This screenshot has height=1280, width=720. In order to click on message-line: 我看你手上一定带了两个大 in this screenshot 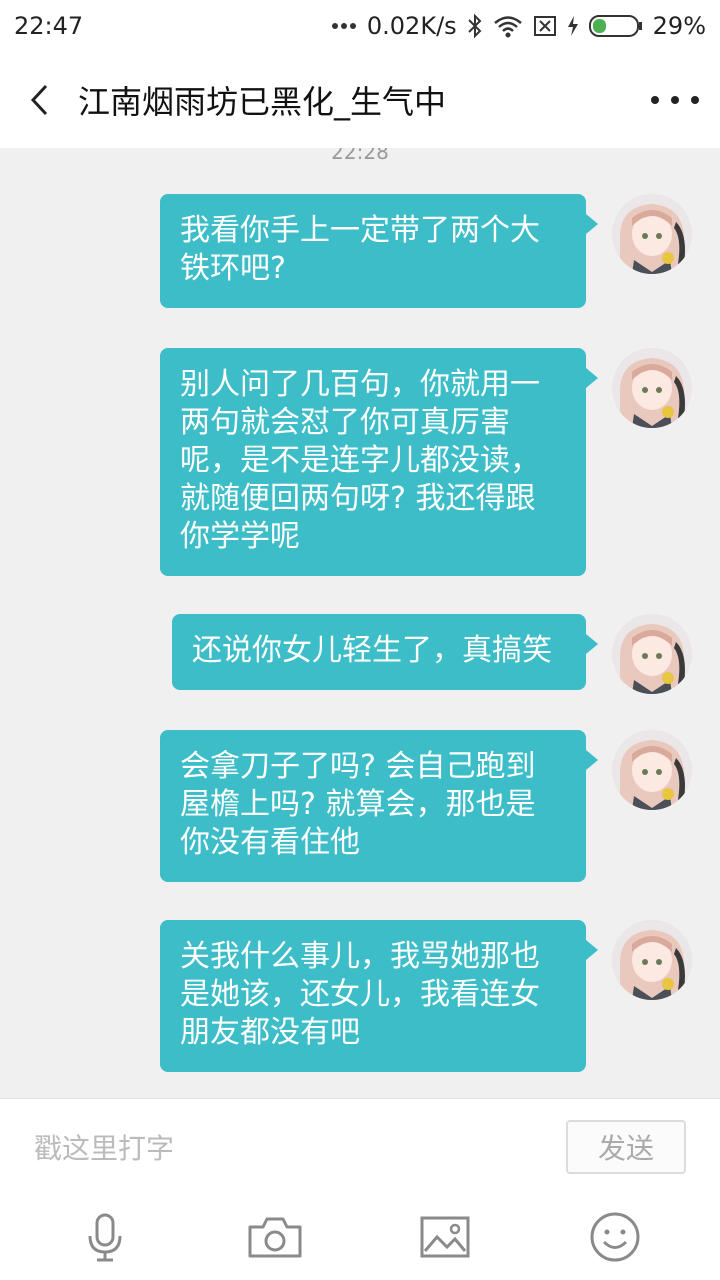, I will do `click(360, 230)`.